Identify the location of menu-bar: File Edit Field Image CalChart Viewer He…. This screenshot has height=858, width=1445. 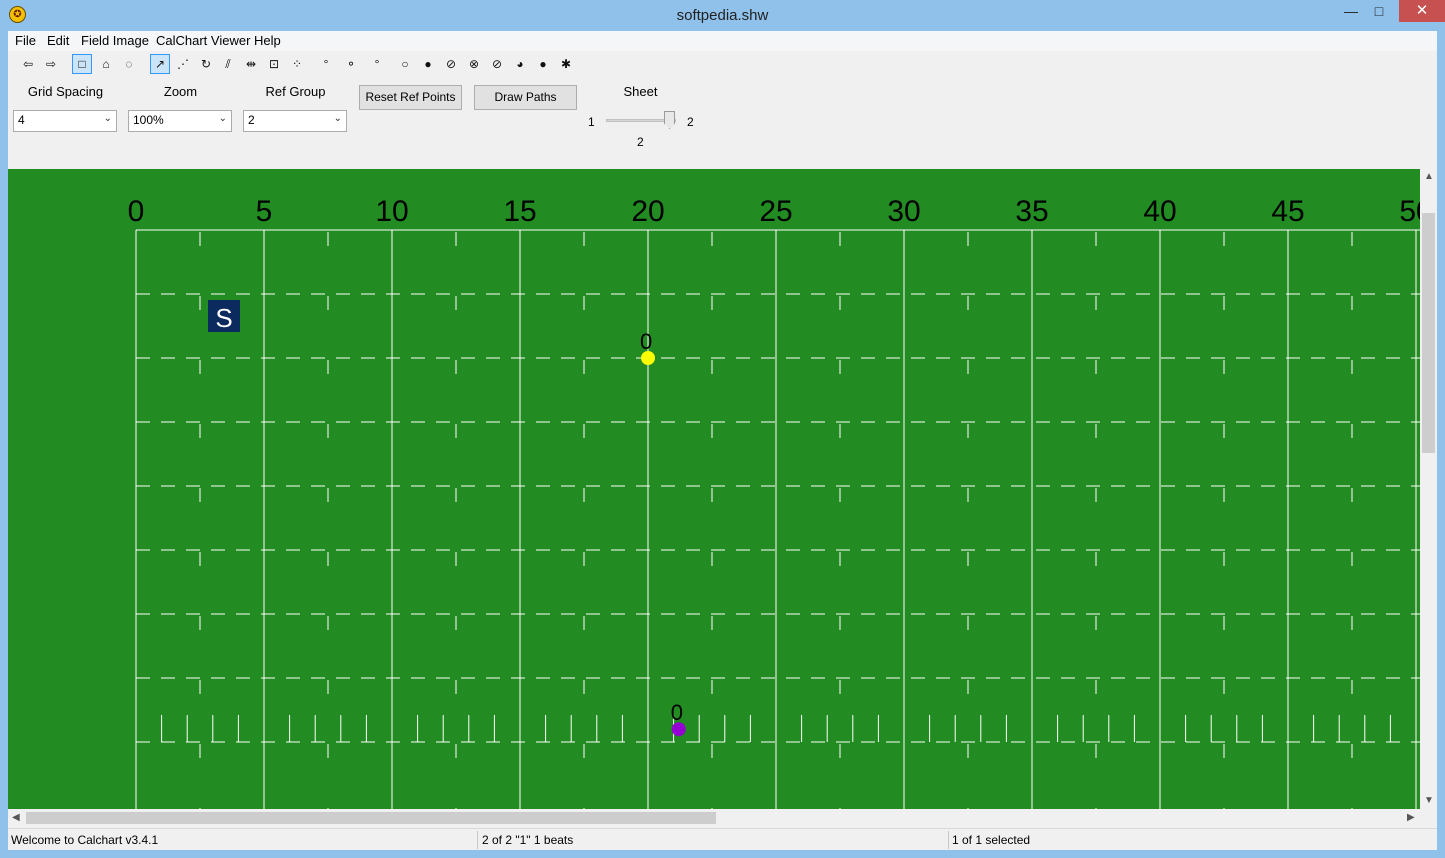
(722, 41).